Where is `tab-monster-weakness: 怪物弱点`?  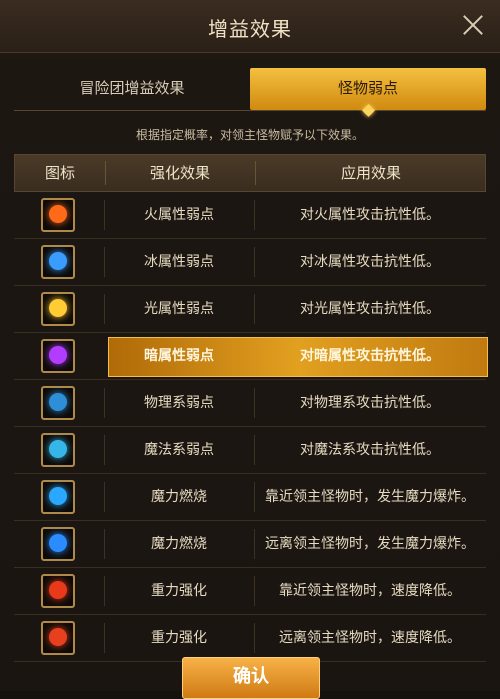 tab-monster-weakness: 怪物弱点 is located at coordinates (368, 92).